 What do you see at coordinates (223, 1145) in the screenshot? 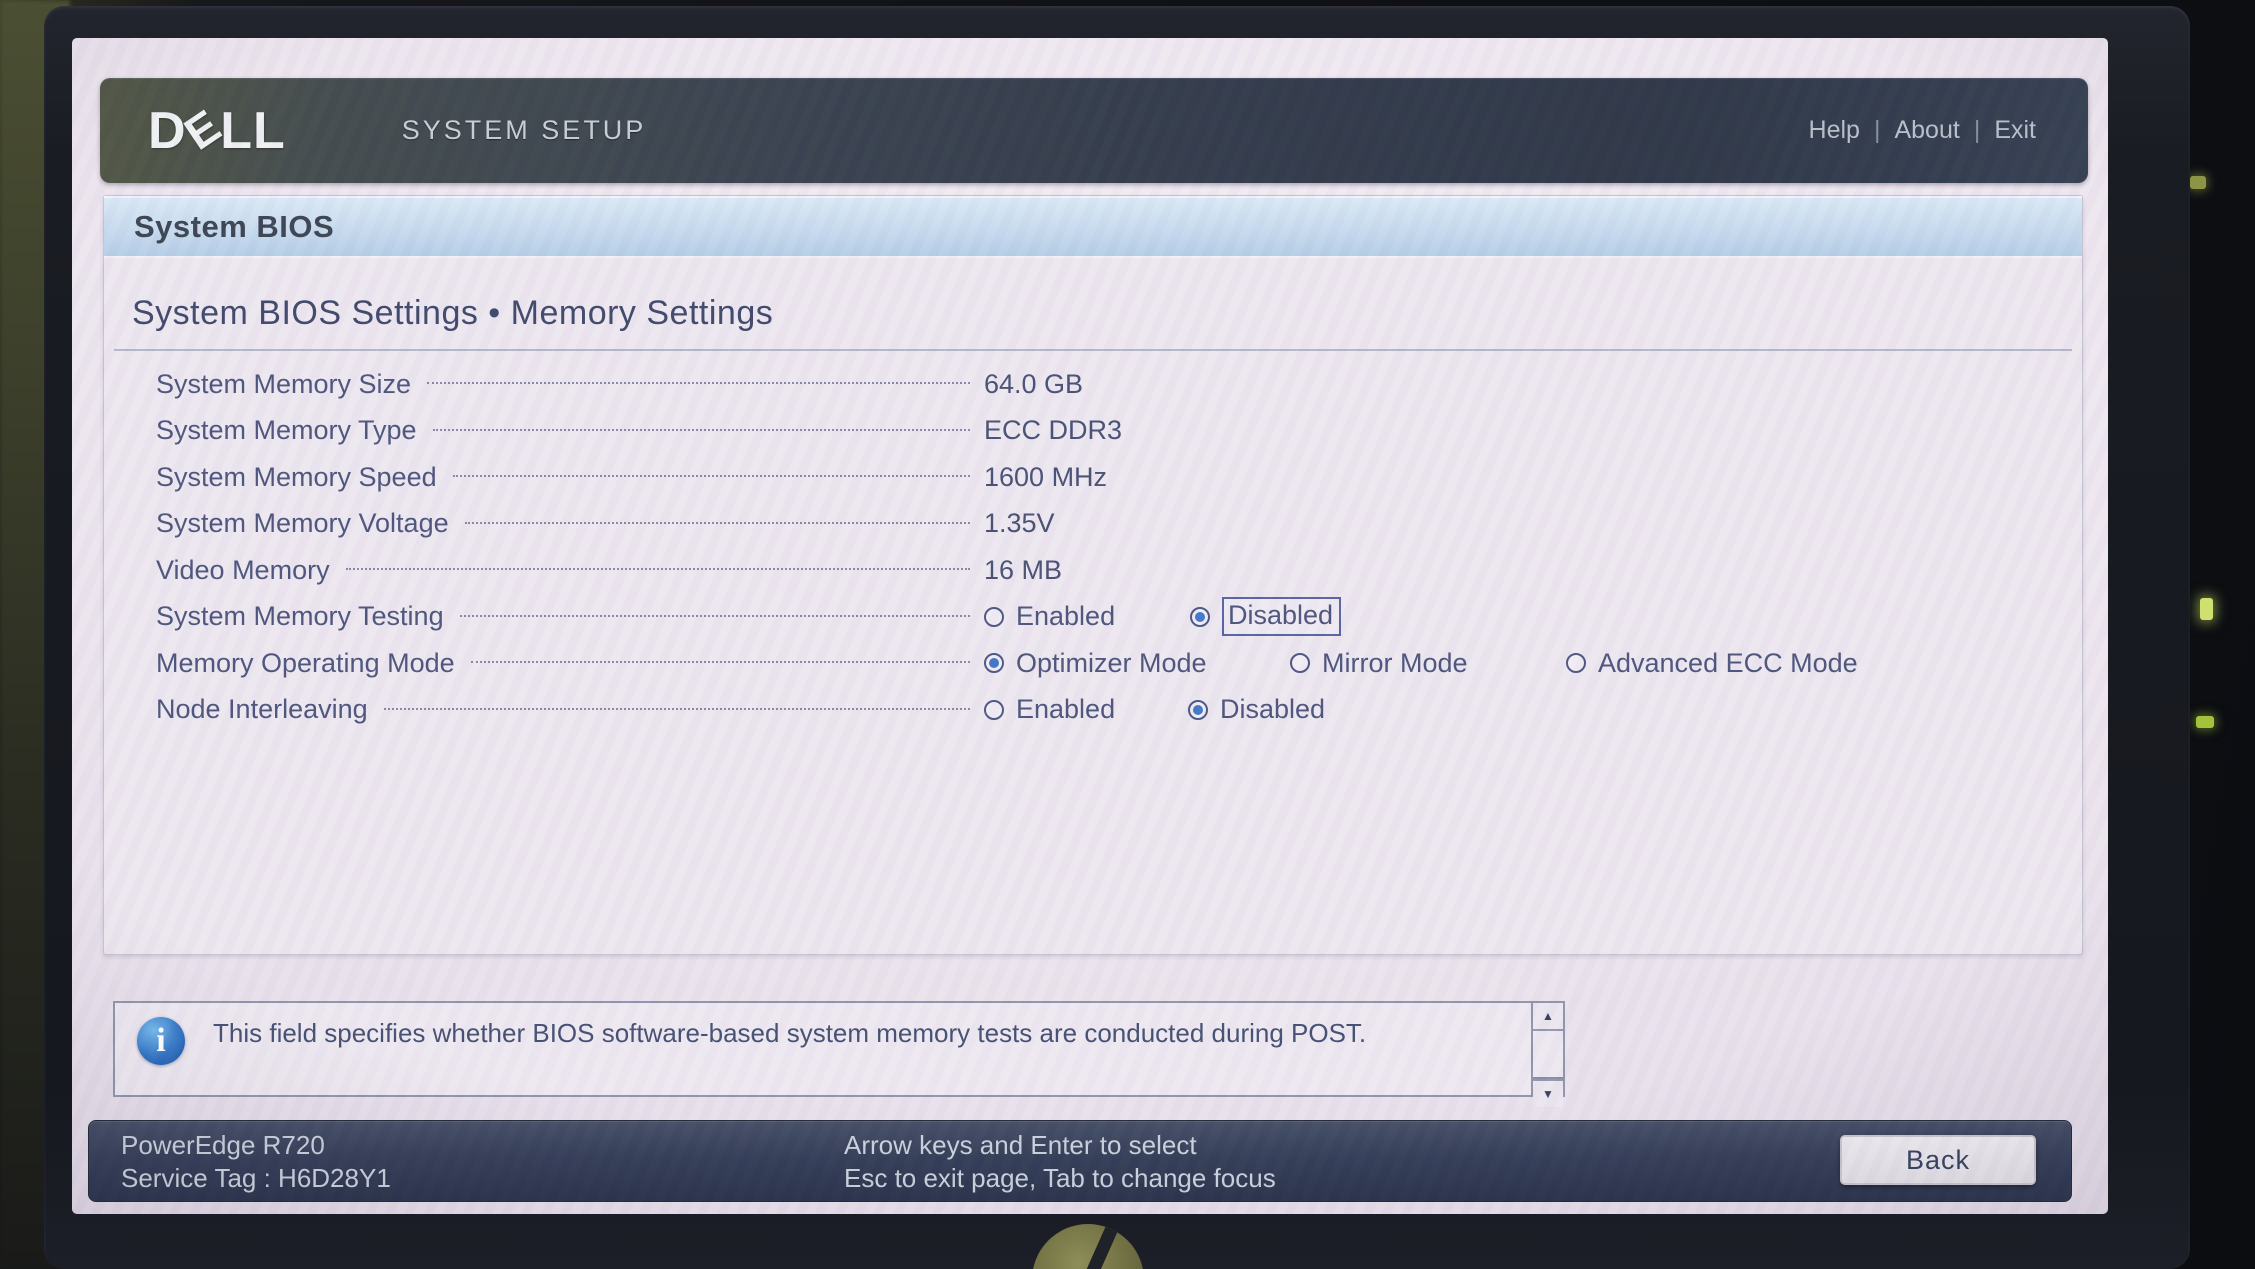
I see `model-name: PowerEdge R720` at bounding box center [223, 1145].